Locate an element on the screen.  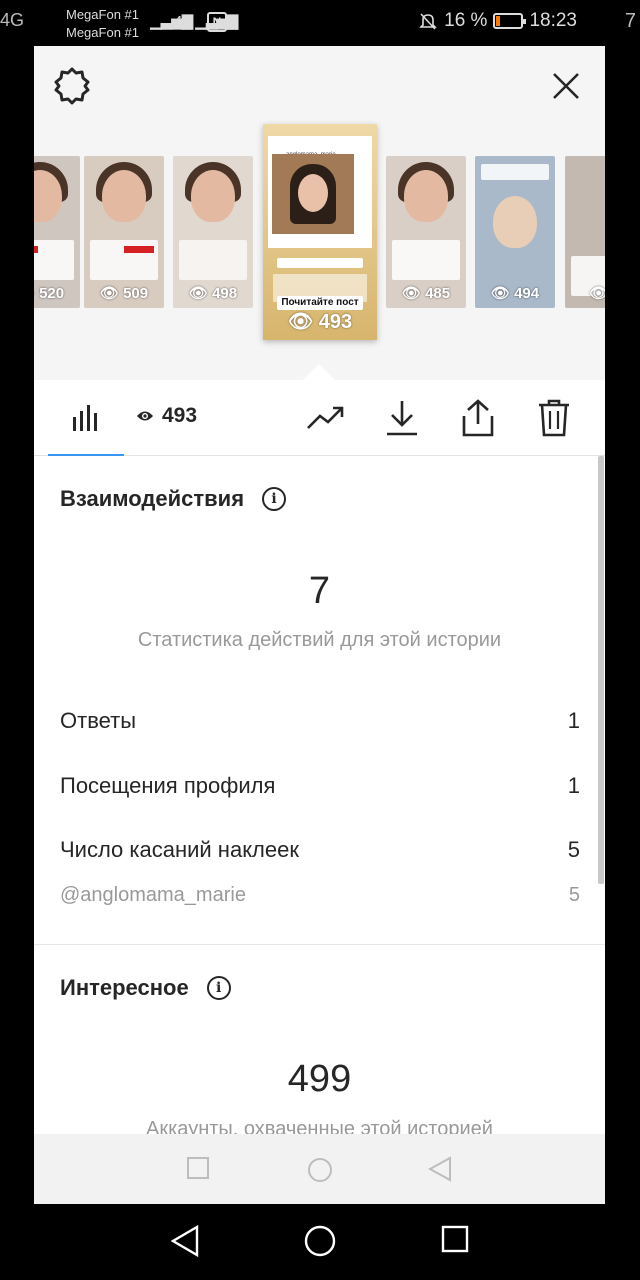
system-navigation-bar is located at coordinates (320, 1242).